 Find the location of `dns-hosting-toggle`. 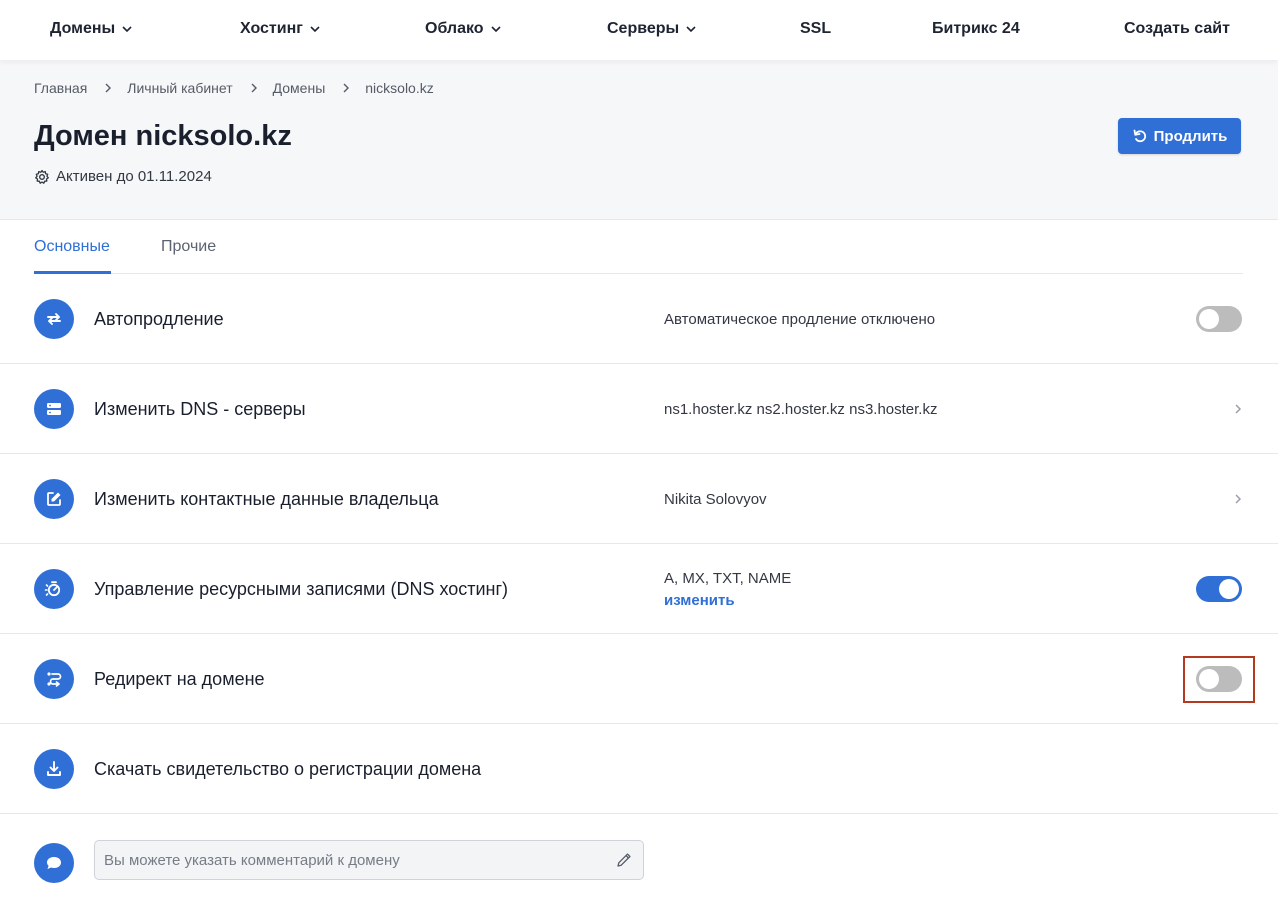

dns-hosting-toggle is located at coordinates (1219, 589).